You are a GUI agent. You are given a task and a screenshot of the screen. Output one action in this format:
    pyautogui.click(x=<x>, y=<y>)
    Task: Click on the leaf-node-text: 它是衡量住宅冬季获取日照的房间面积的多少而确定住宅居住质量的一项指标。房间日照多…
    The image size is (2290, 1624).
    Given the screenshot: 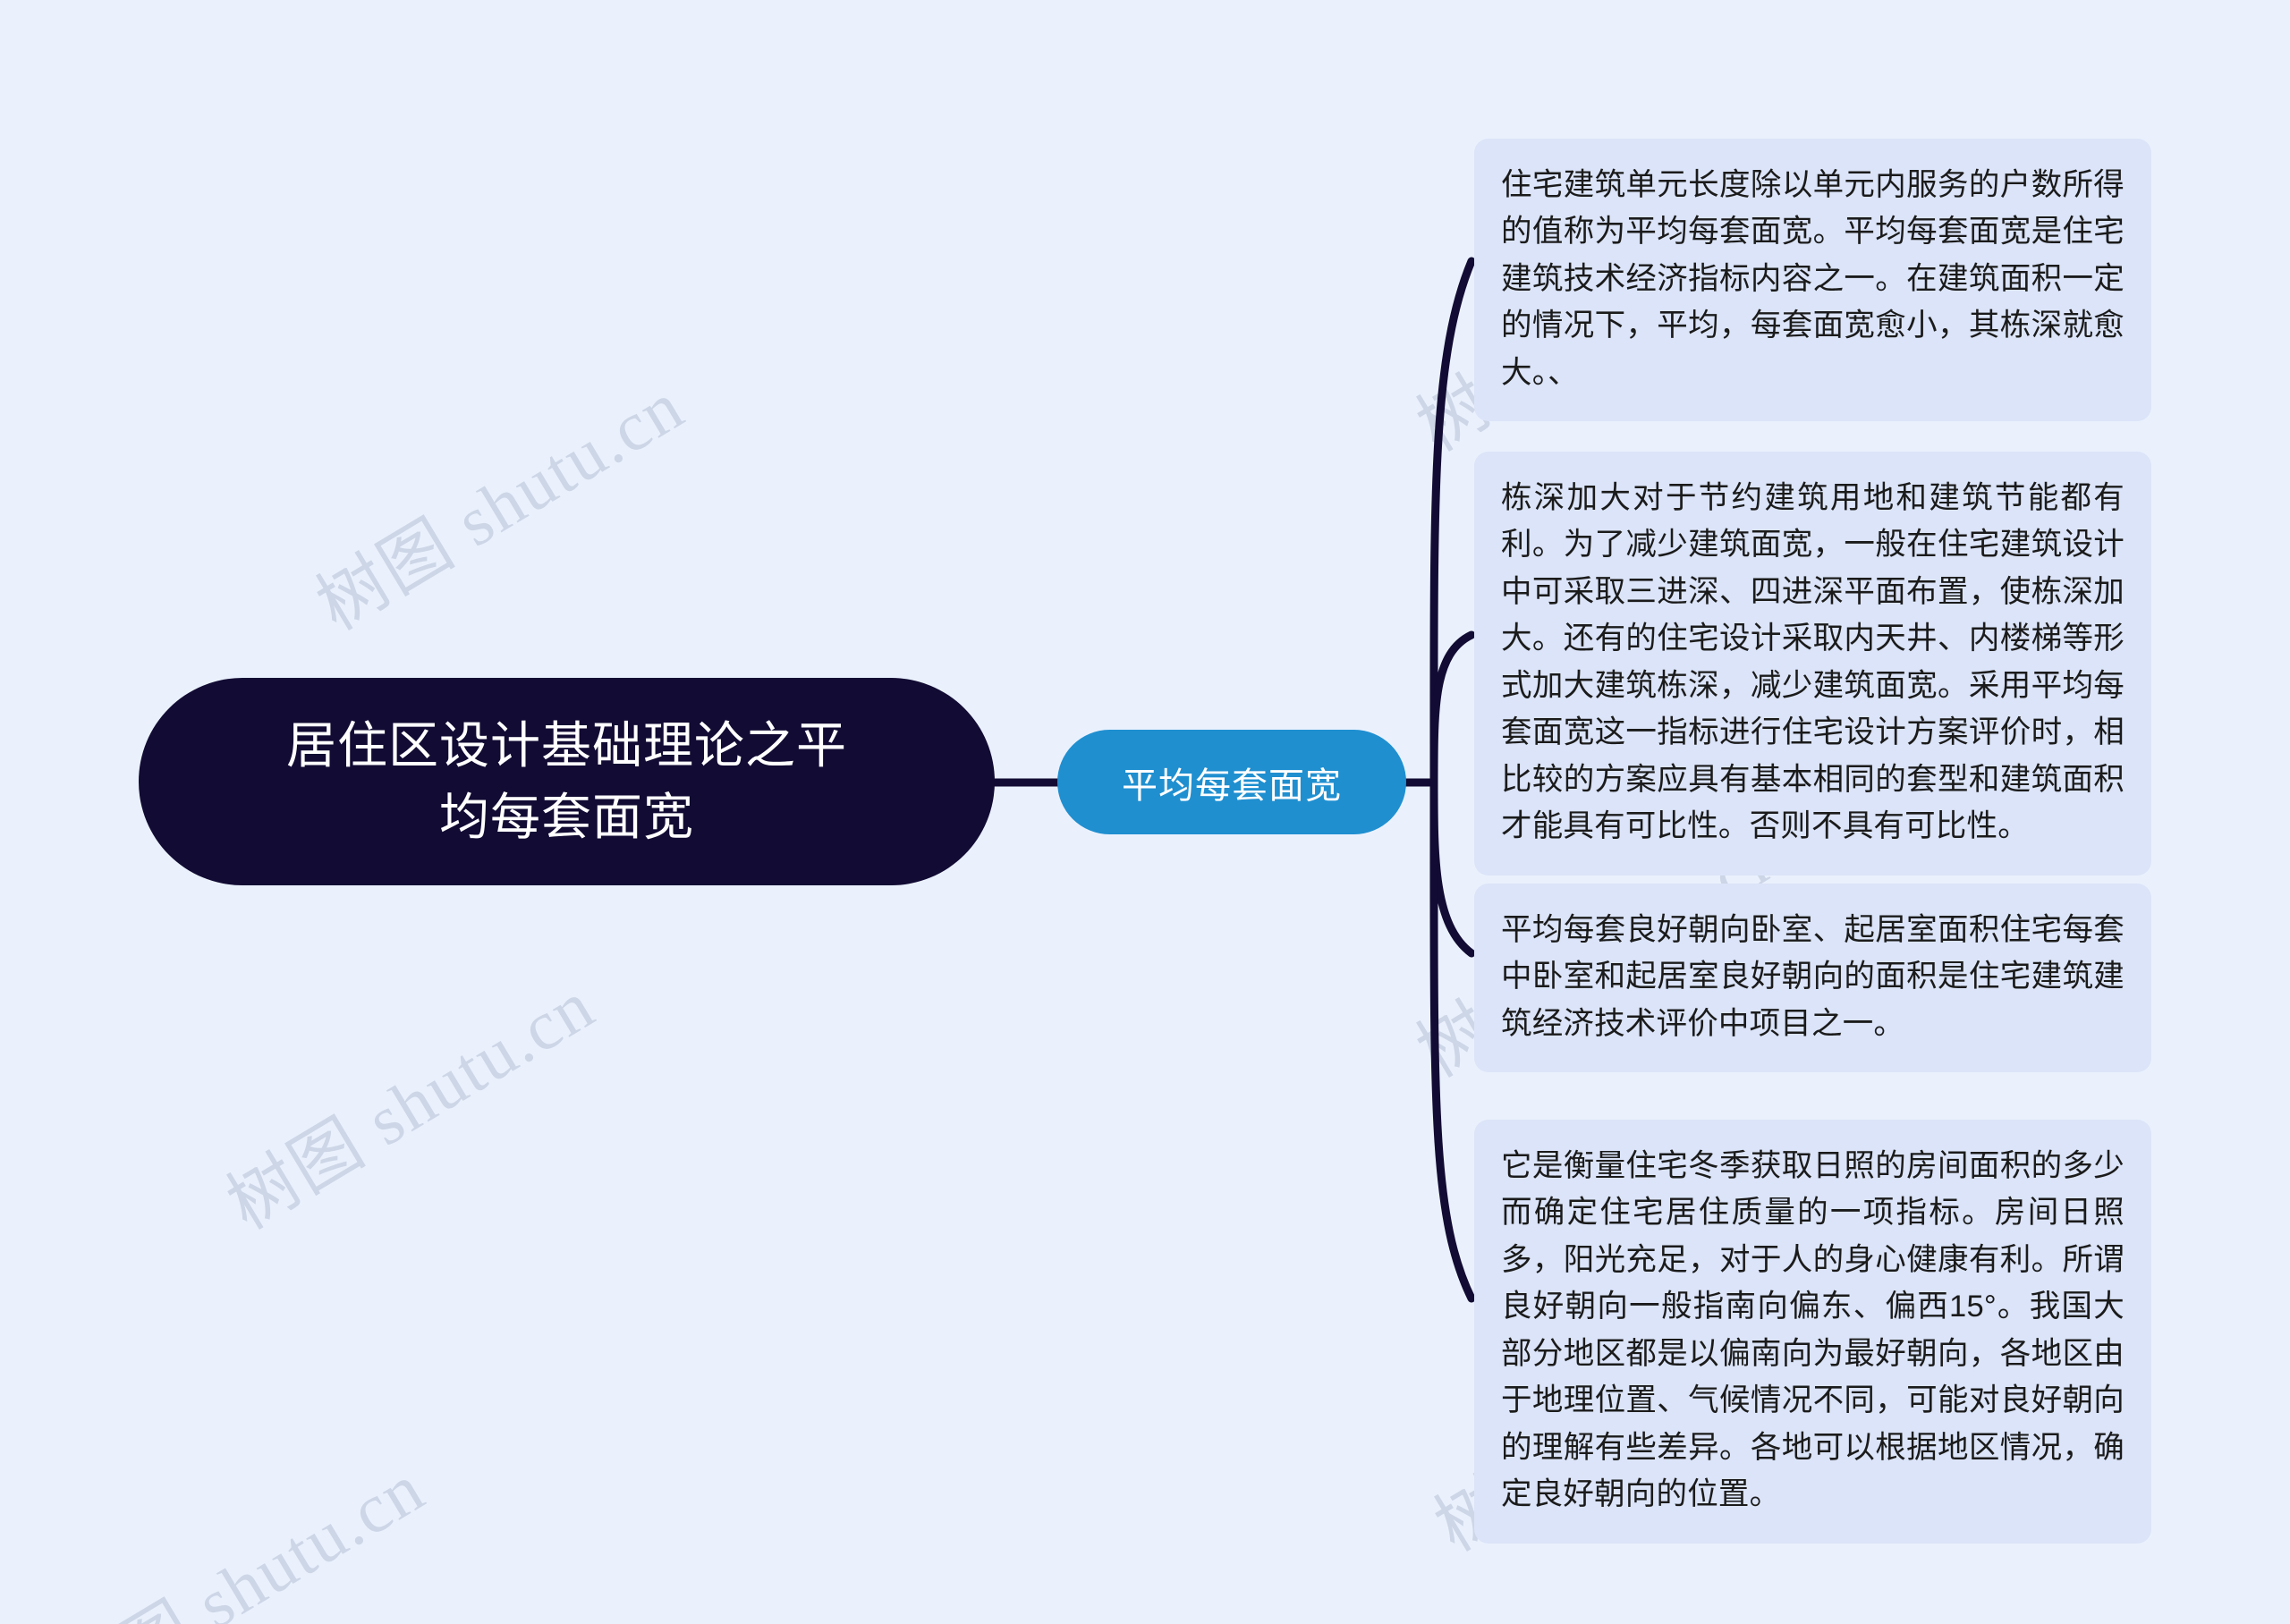 What is the action you would take?
    pyautogui.click(x=1813, y=1330)
    